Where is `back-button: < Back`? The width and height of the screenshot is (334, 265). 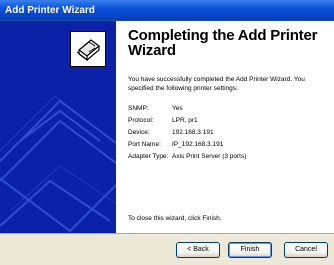 back-button: < Back is located at coordinates (198, 250).